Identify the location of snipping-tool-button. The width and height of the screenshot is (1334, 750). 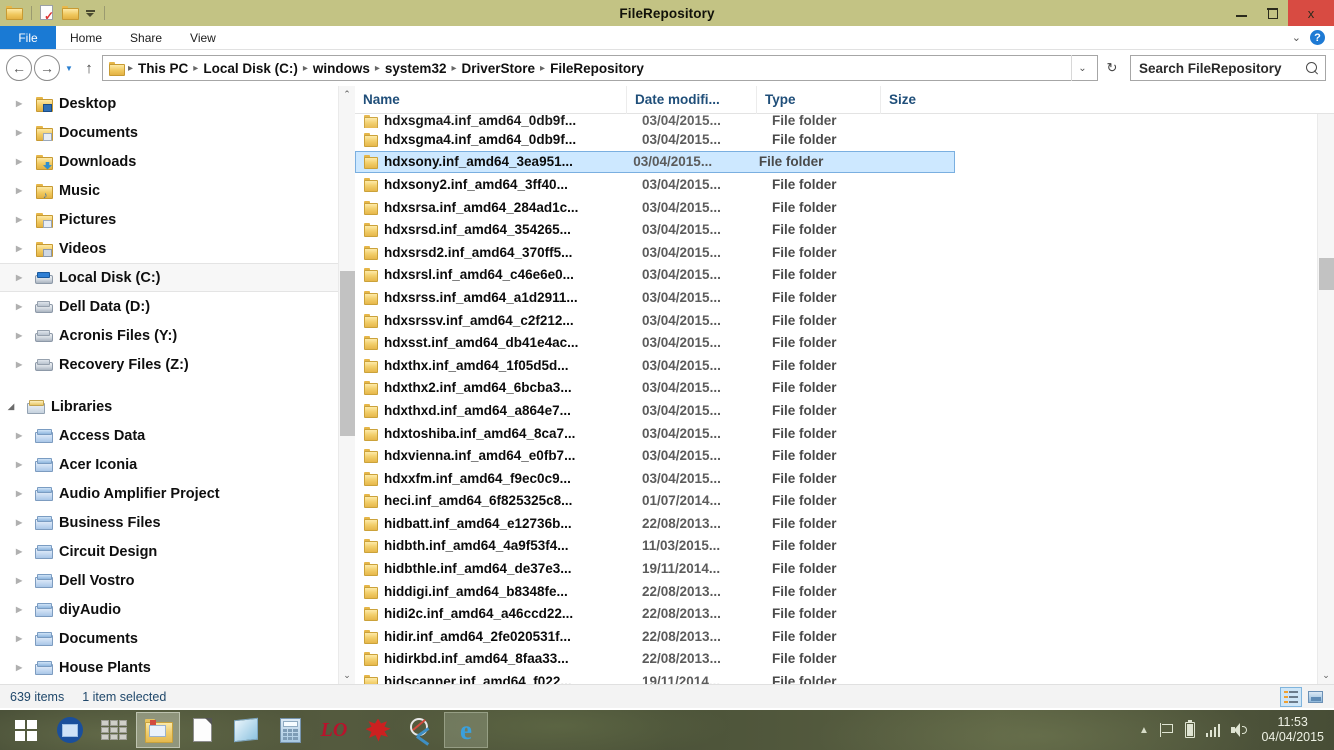
(422, 730).